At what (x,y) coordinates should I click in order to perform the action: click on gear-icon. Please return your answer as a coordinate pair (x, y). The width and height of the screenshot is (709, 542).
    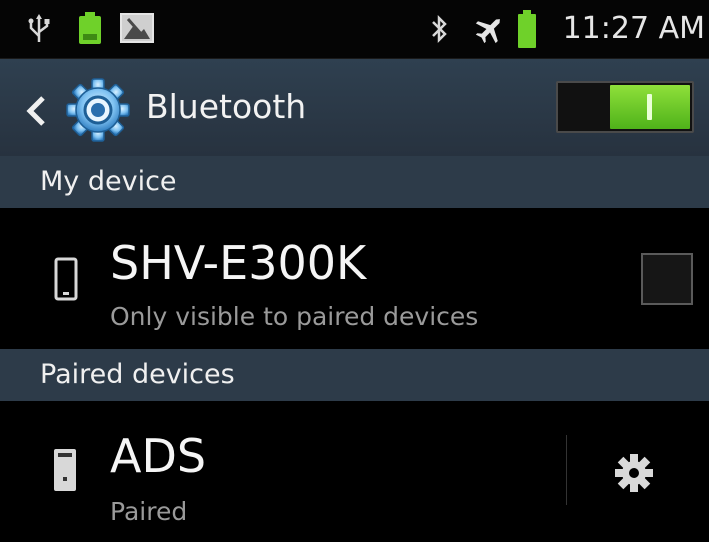
    Looking at the image, I should click on (634, 473).